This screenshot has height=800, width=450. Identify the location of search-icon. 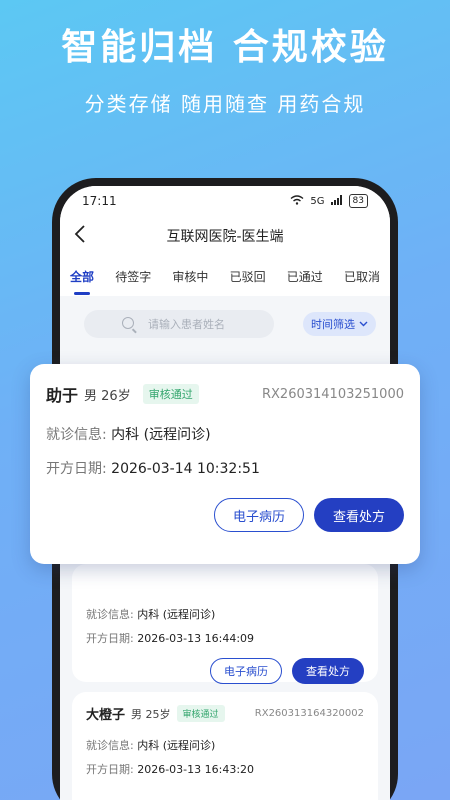
(128, 323).